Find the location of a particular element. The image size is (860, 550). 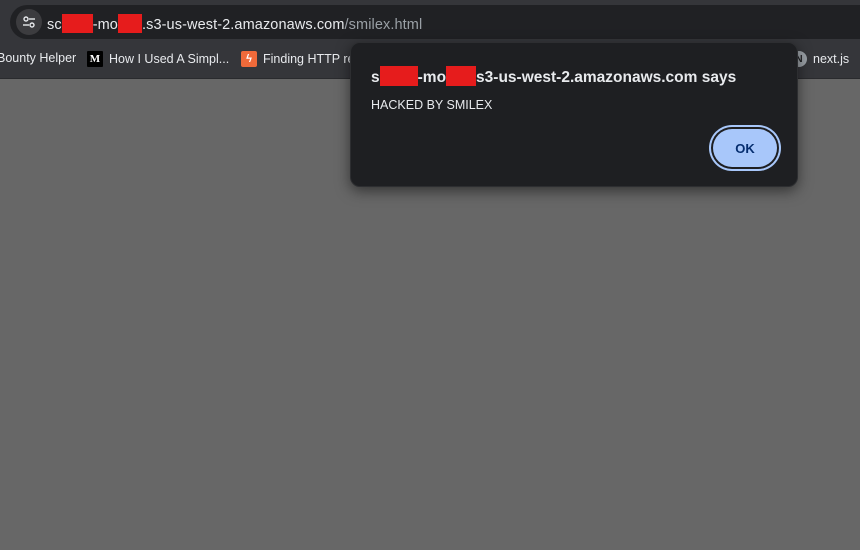

tune-icon is located at coordinates (29, 22).